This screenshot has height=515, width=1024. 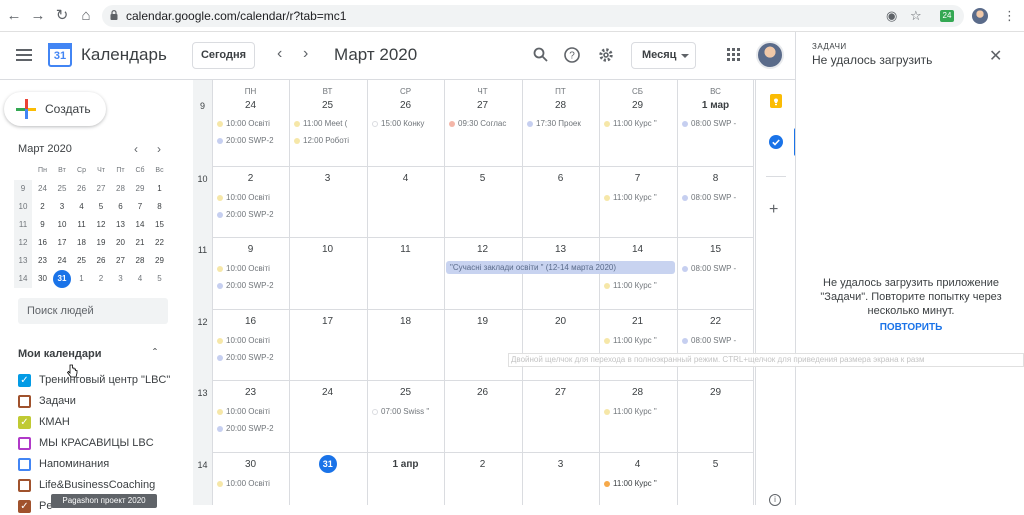 I want to click on mini-week-number: 13, so click(x=23, y=261).